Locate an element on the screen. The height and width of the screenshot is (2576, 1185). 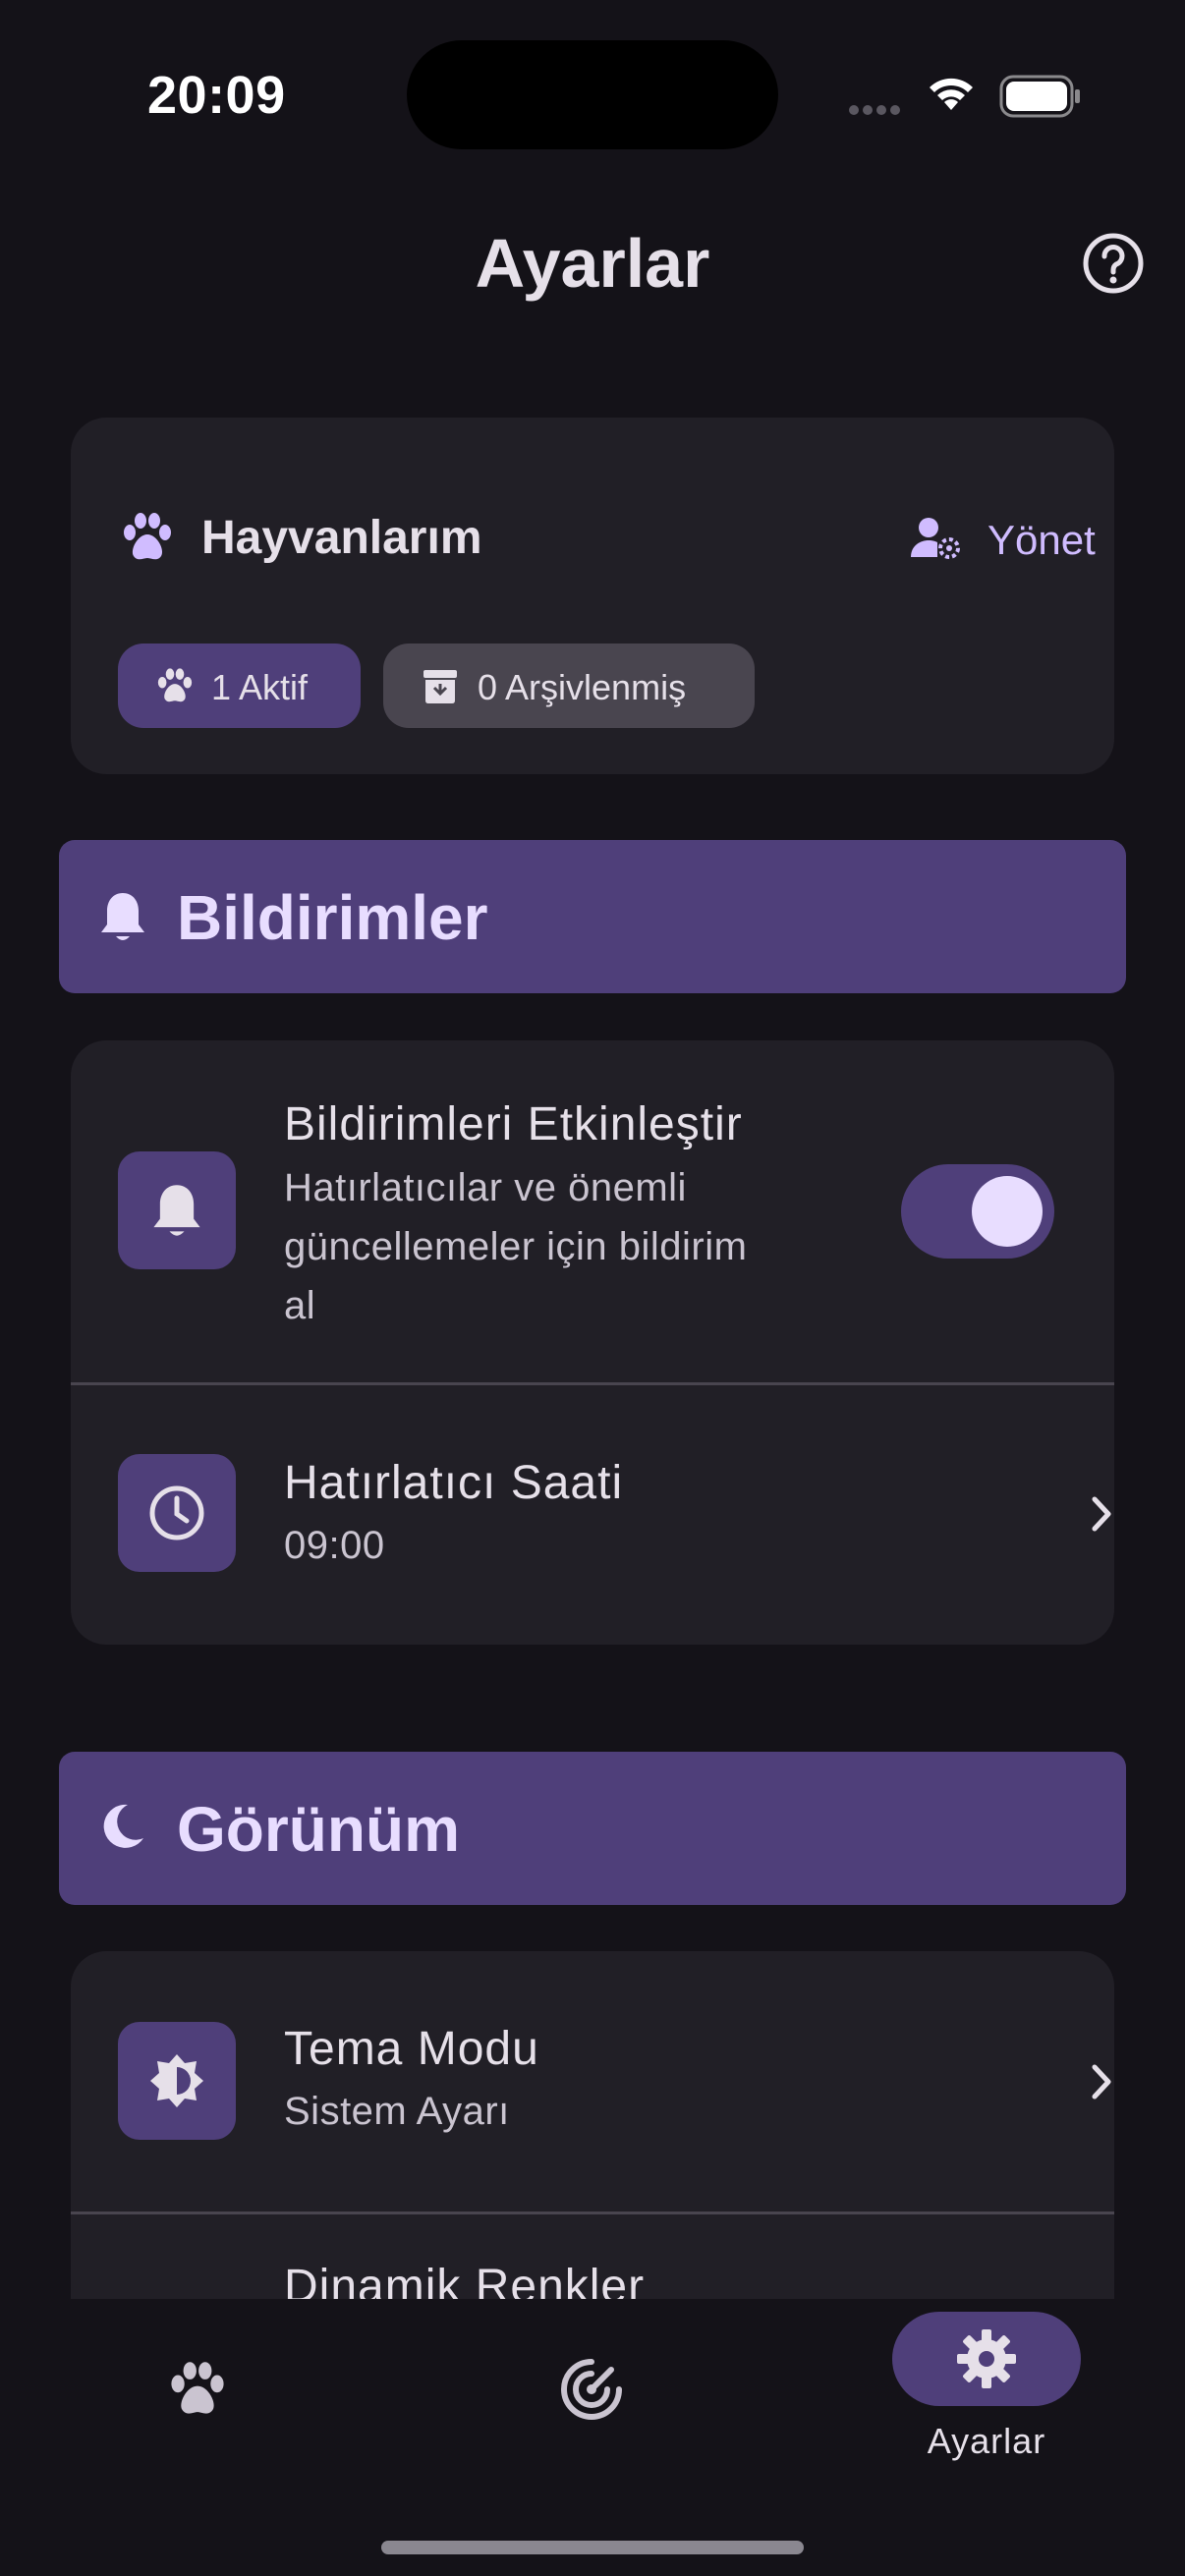
theme-mode-row: Tema Modu Sistem Ayarı is located at coordinates (592, 2081).